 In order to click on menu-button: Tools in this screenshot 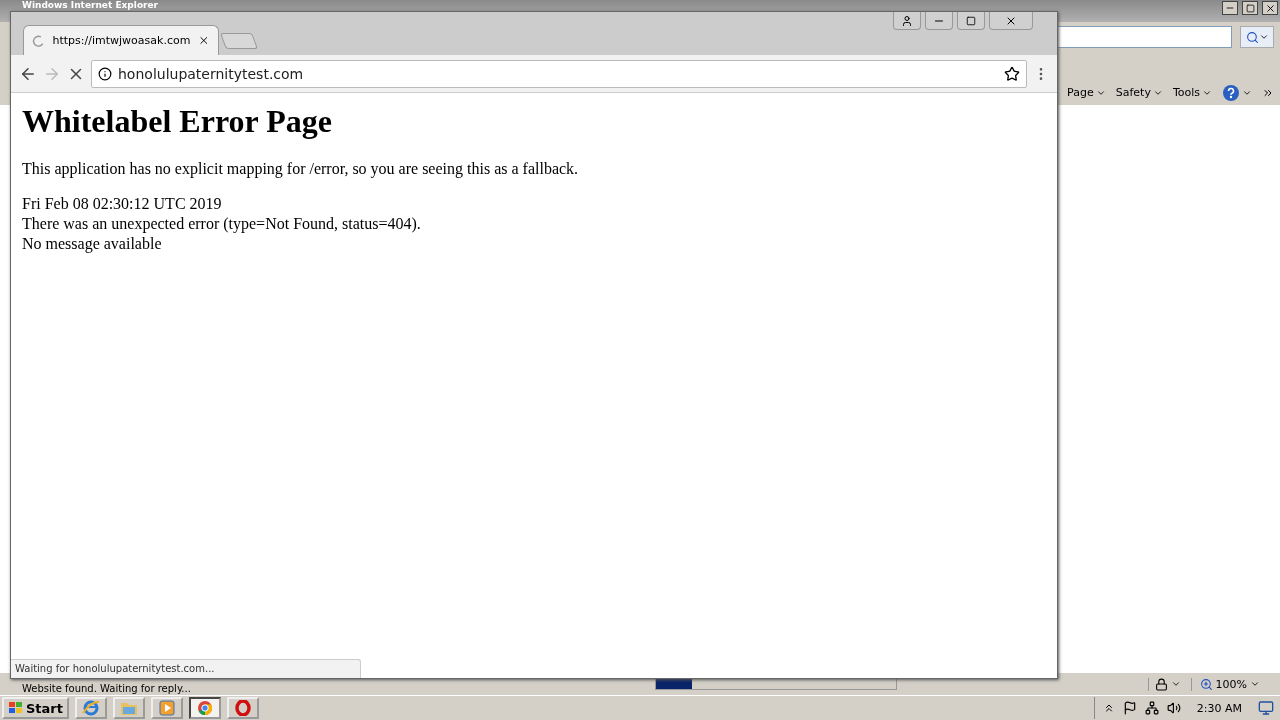, I will do `click(1192, 92)`.